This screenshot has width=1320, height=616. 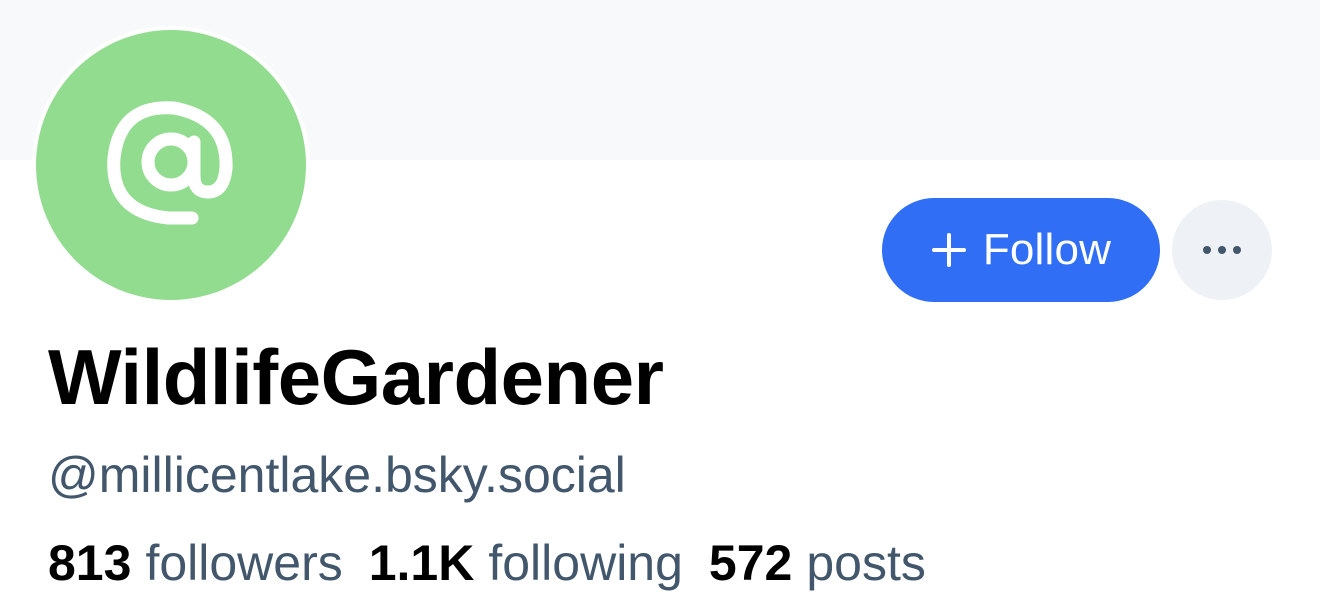 I want to click on avatar-image, so click(x=171, y=165).